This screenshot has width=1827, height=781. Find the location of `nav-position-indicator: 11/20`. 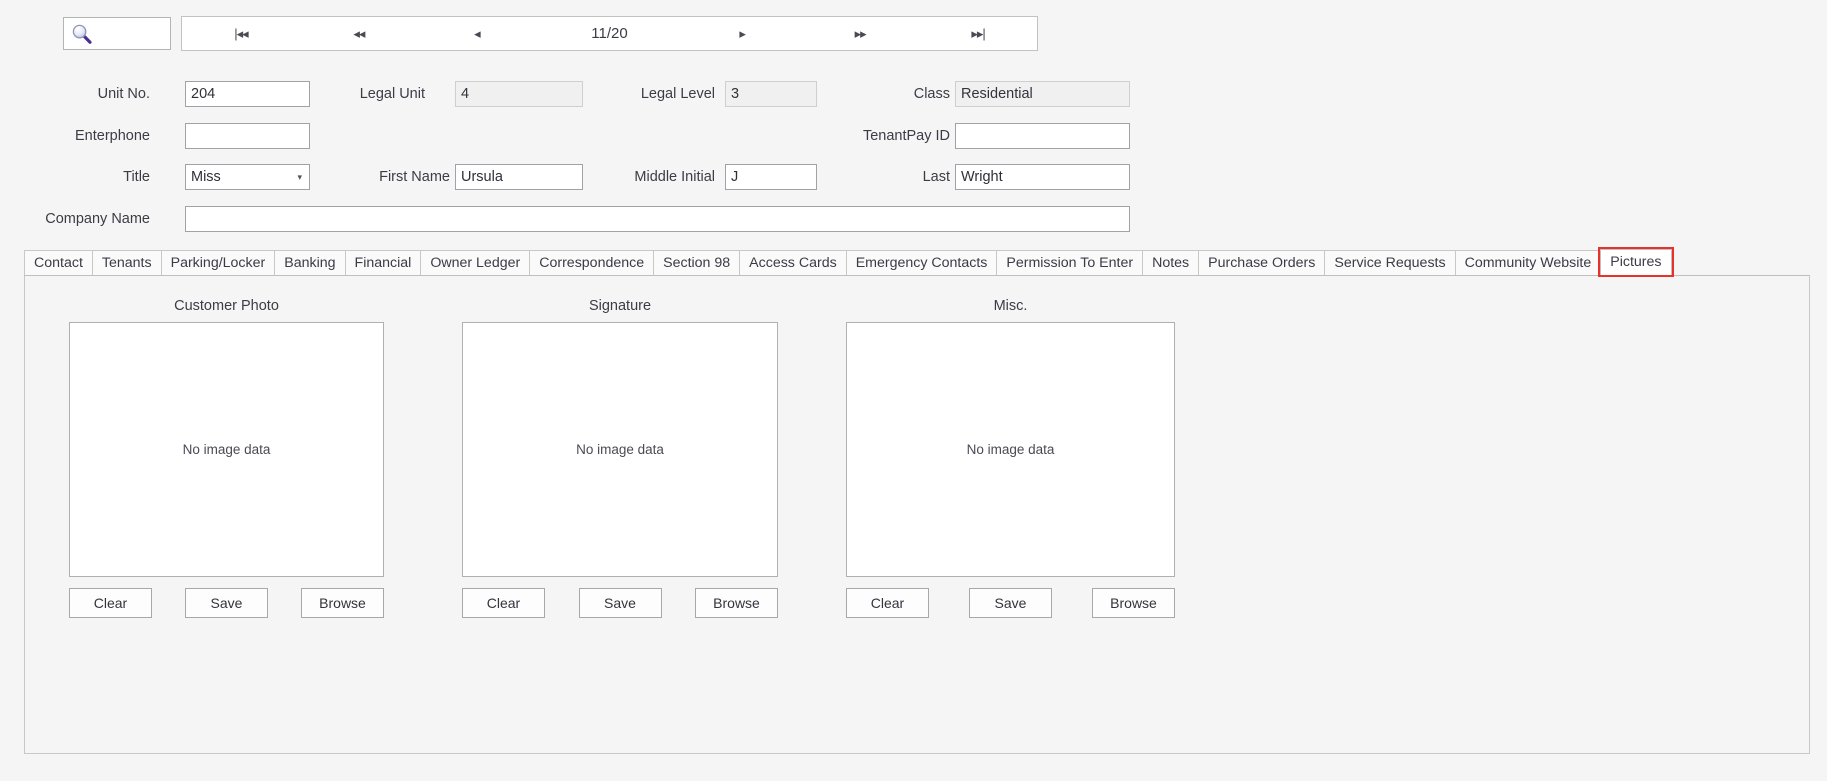

nav-position-indicator: 11/20 is located at coordinates (609, 33).